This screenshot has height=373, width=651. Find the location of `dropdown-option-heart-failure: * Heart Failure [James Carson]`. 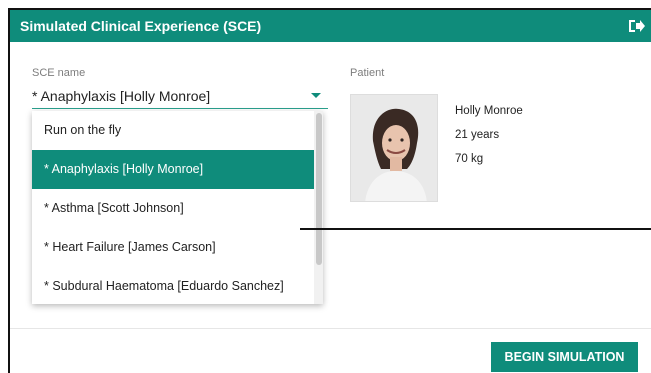

dropdown-option-heart-failure: * Heart Failure [James Carson] is located at coordinates (173, 247).